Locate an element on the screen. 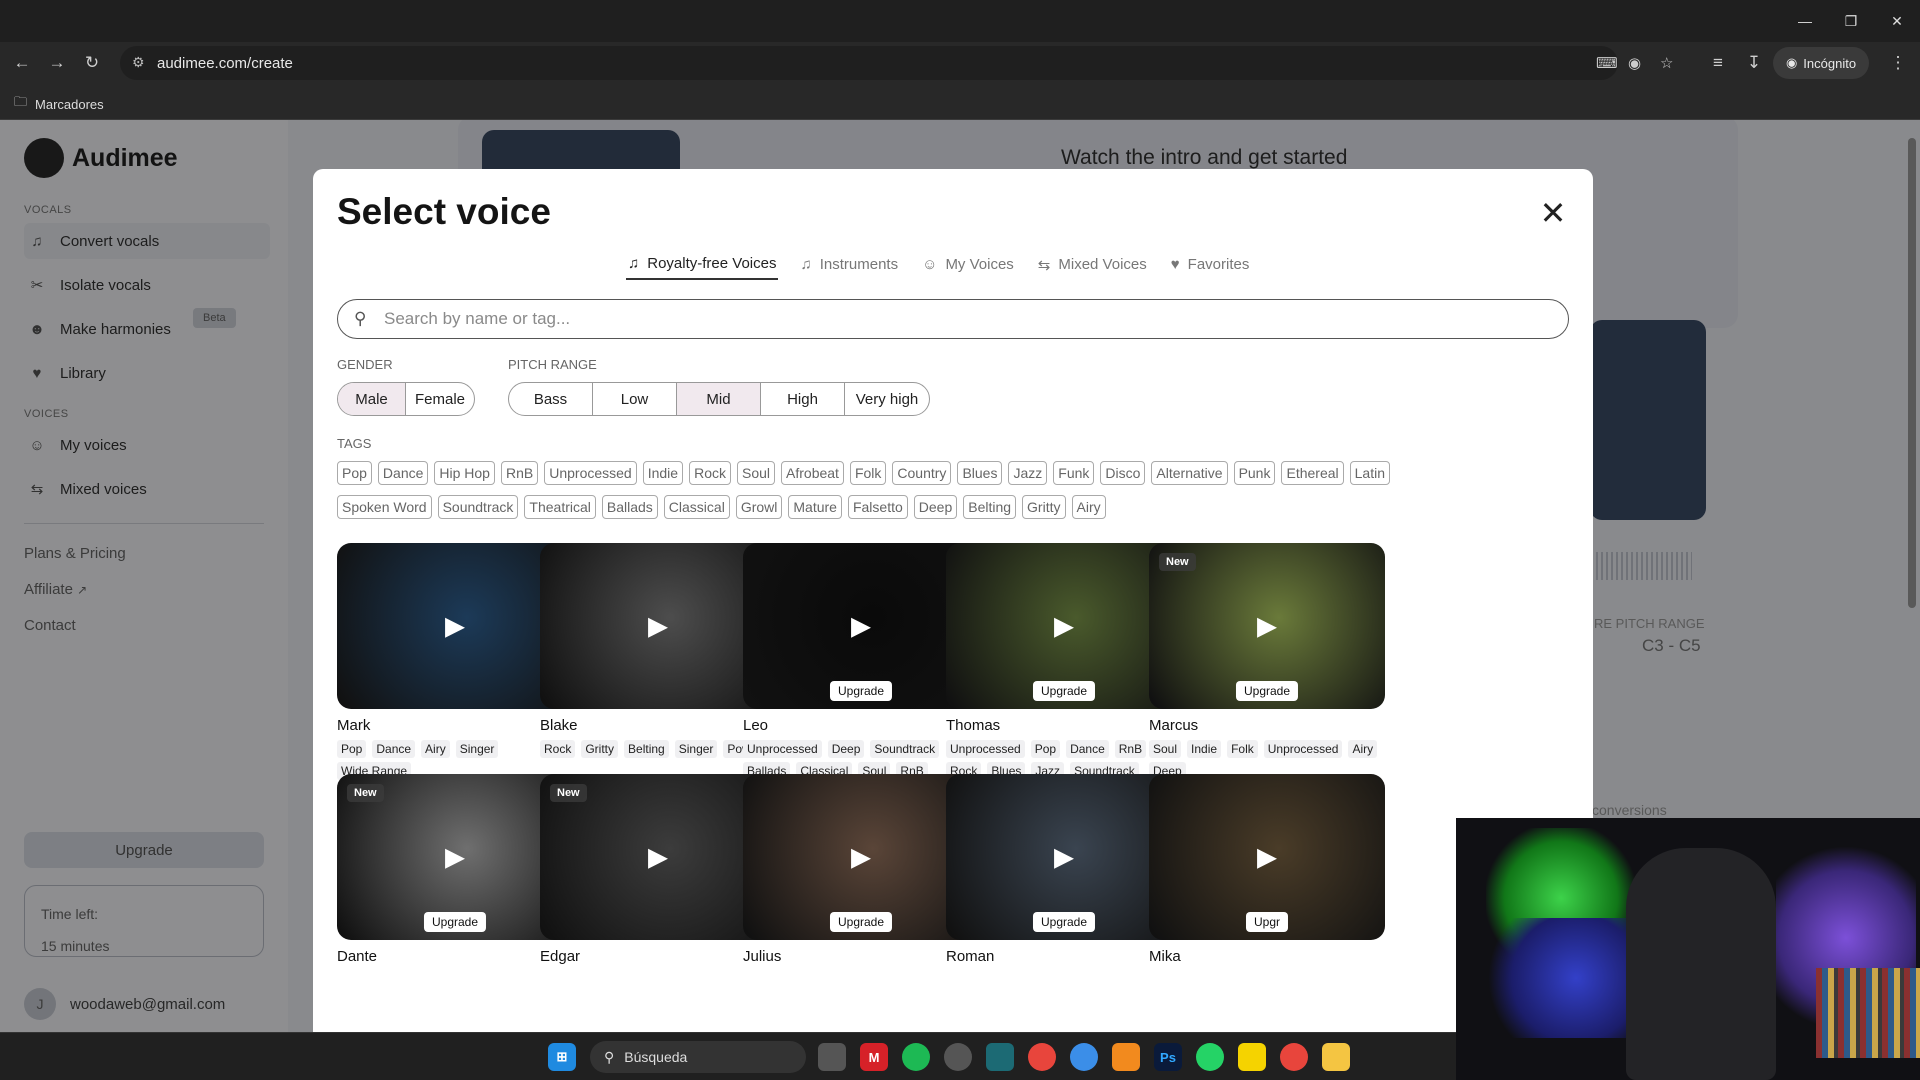 The width and height of the screenshot is (1920, 1080). tag-chip: Funk is located at coordinates (1074, 473).